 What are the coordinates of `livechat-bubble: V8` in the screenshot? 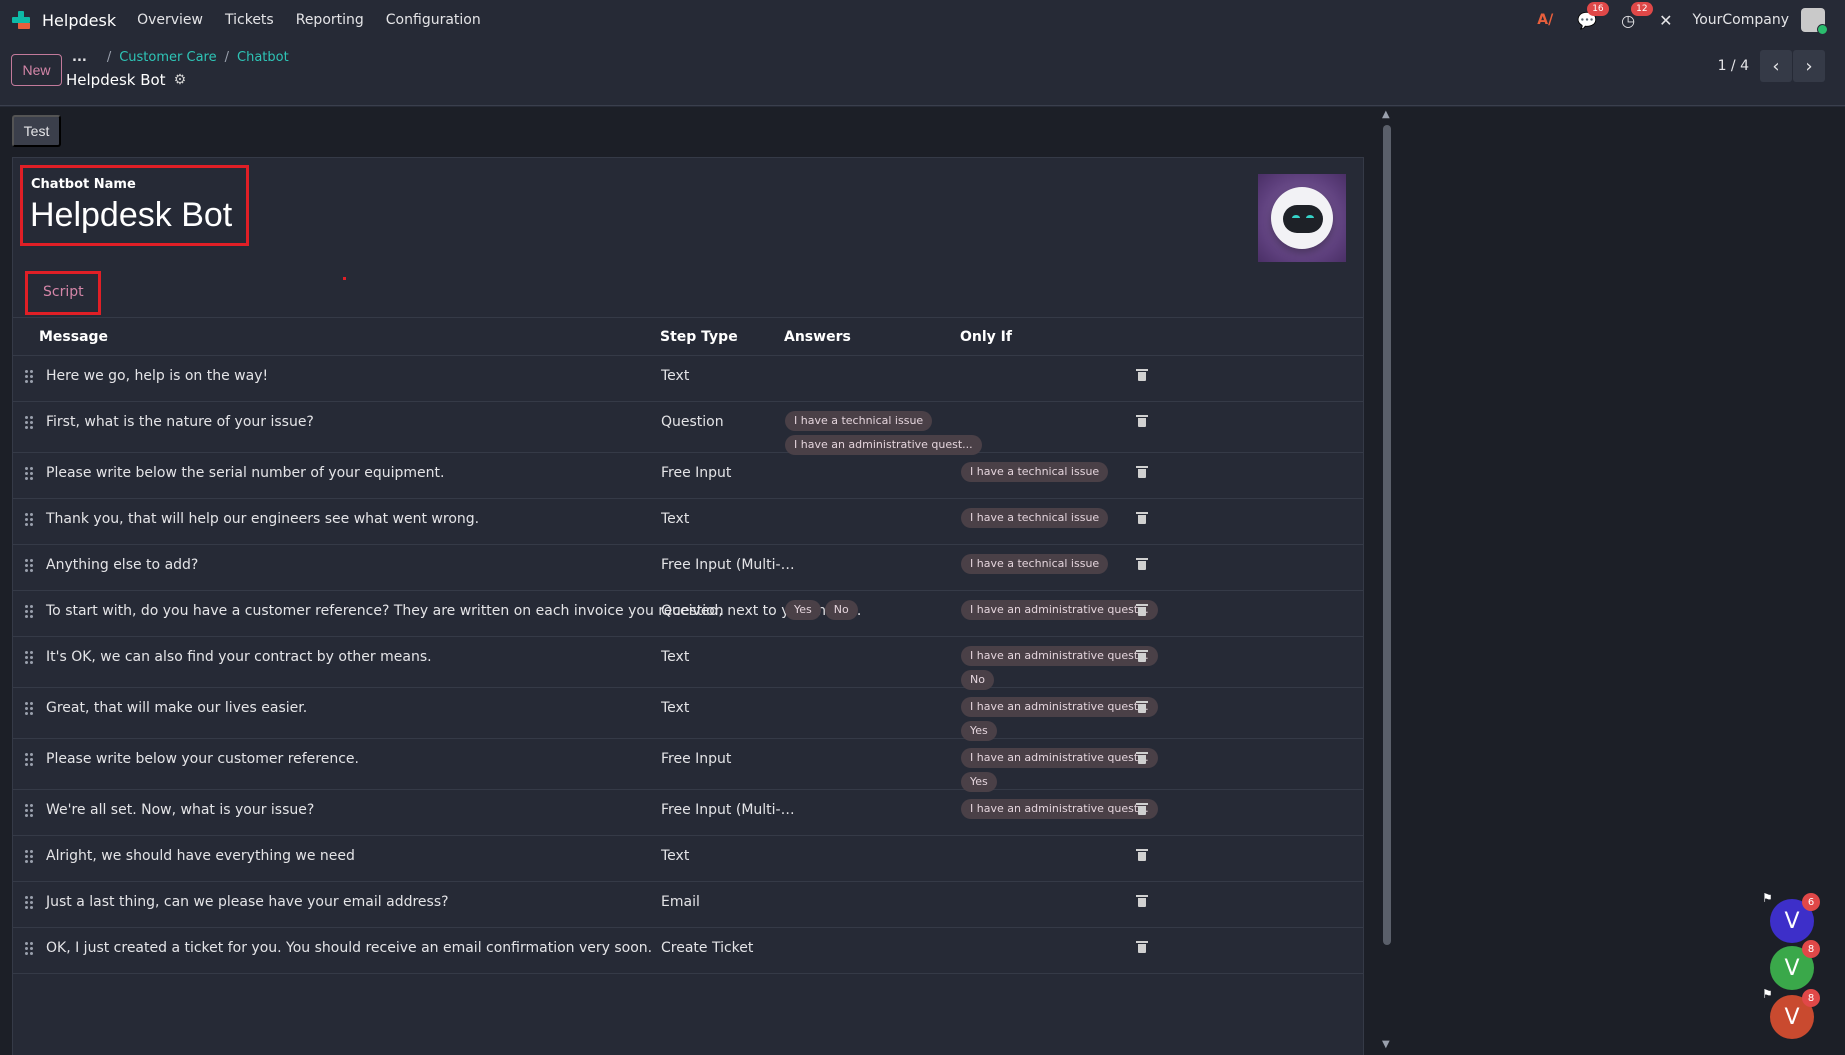 It's located at (1795, 965).